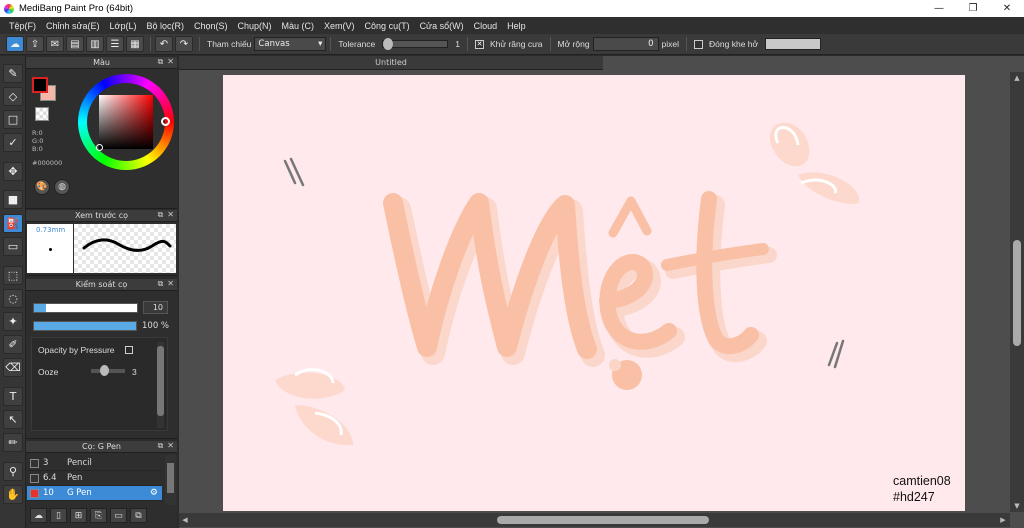  Describe the element at coordinates (442, 26) in the screenshot. I see `menu-window: Cửa sổ(W)` at that location.